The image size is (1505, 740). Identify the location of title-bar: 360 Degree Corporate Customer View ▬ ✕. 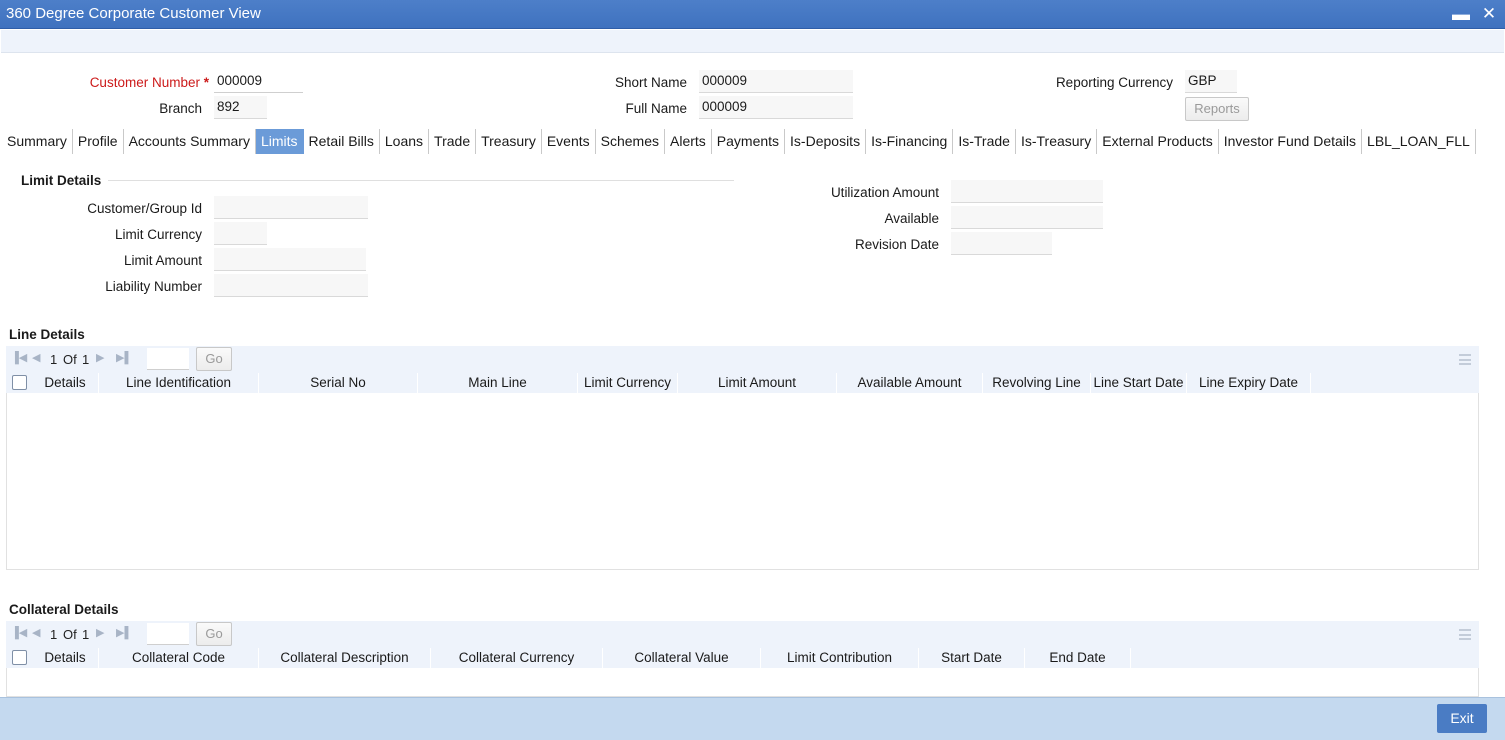
(752, 14).